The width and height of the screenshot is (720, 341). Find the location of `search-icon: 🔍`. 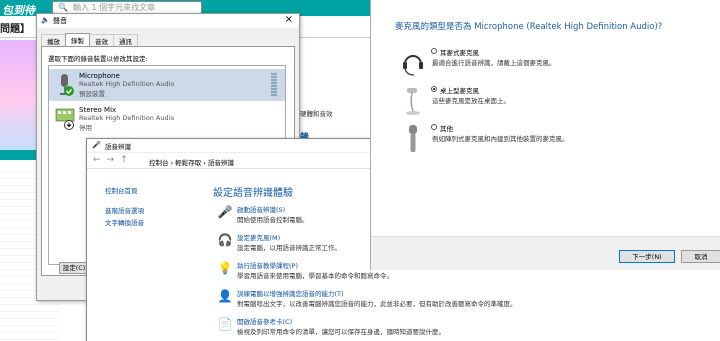

search-icon: 🔍 is located at coordinates (63, 7).